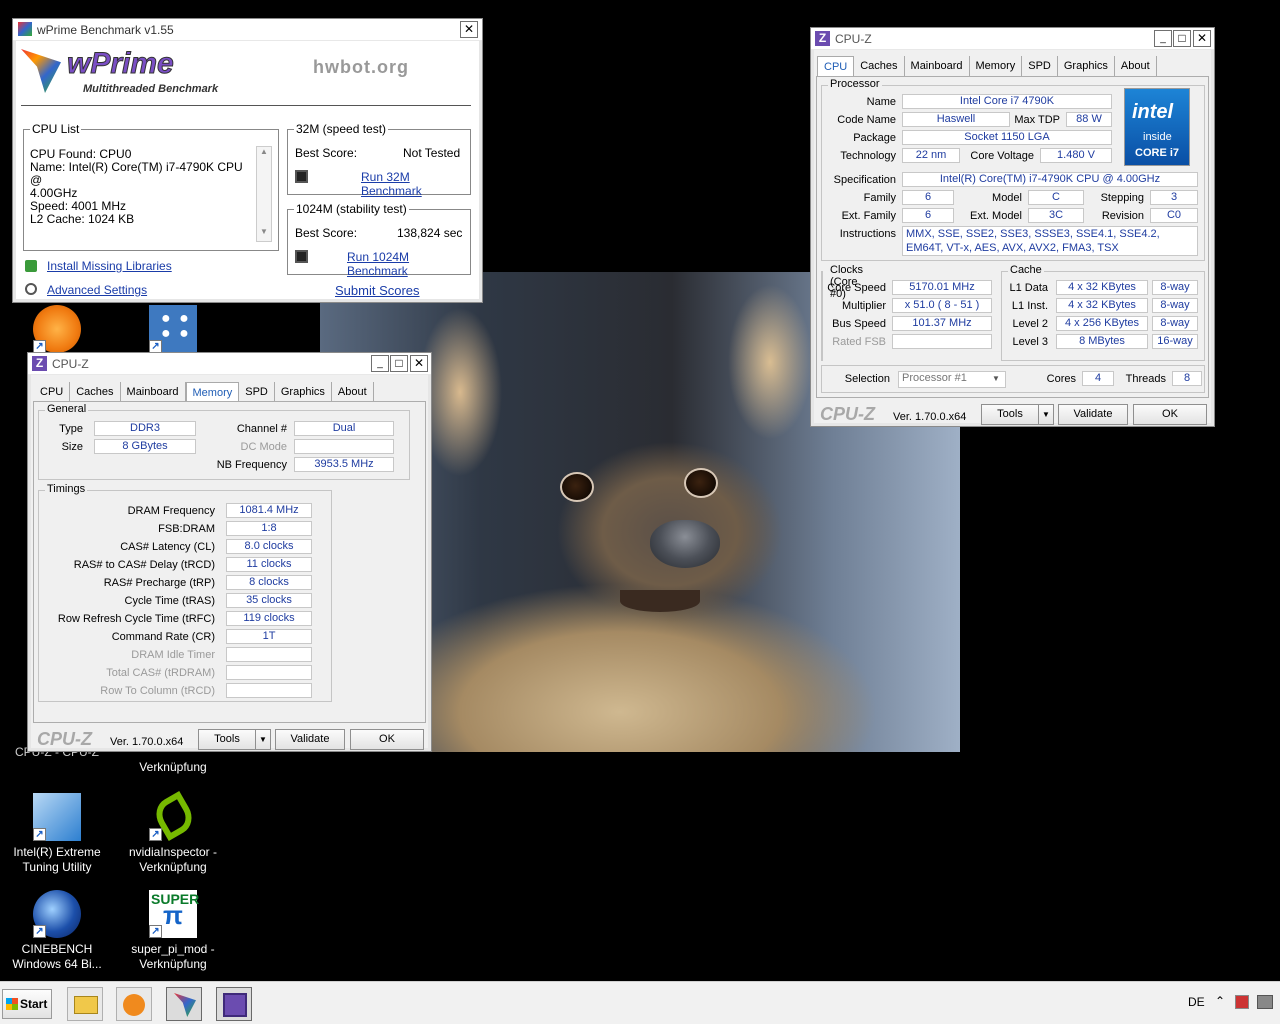 The width and height of the screenshot is (1280, 1024). I want to click on show-hidden-icons-icon: ⌃, so click(1220, 1001).